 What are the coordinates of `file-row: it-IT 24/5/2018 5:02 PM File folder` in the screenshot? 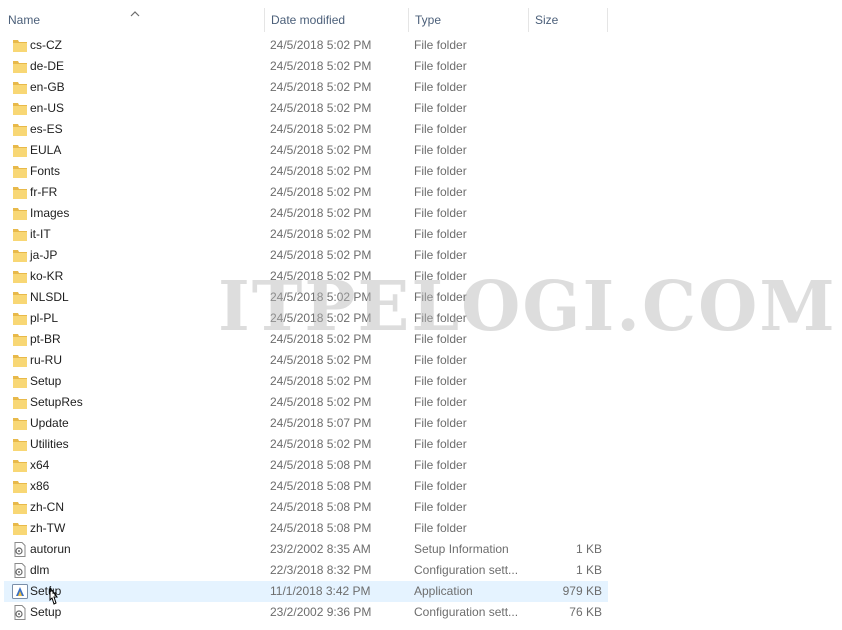 It's located at (306, 234).